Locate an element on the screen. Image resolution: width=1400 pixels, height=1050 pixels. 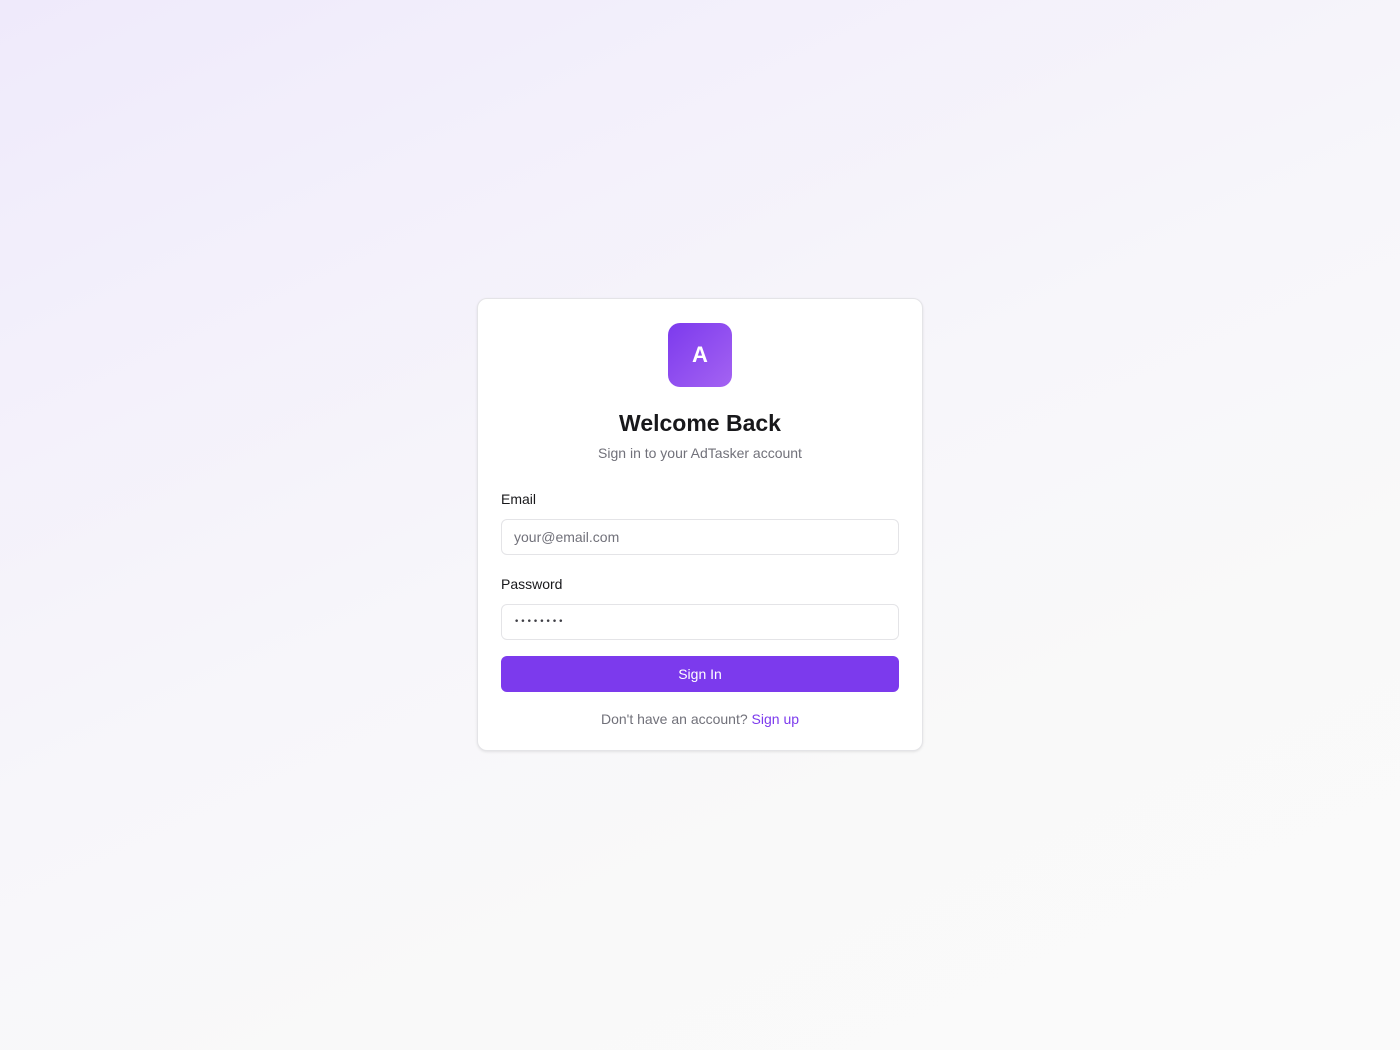
logo-letter: A is located at coordinates (700, 354).